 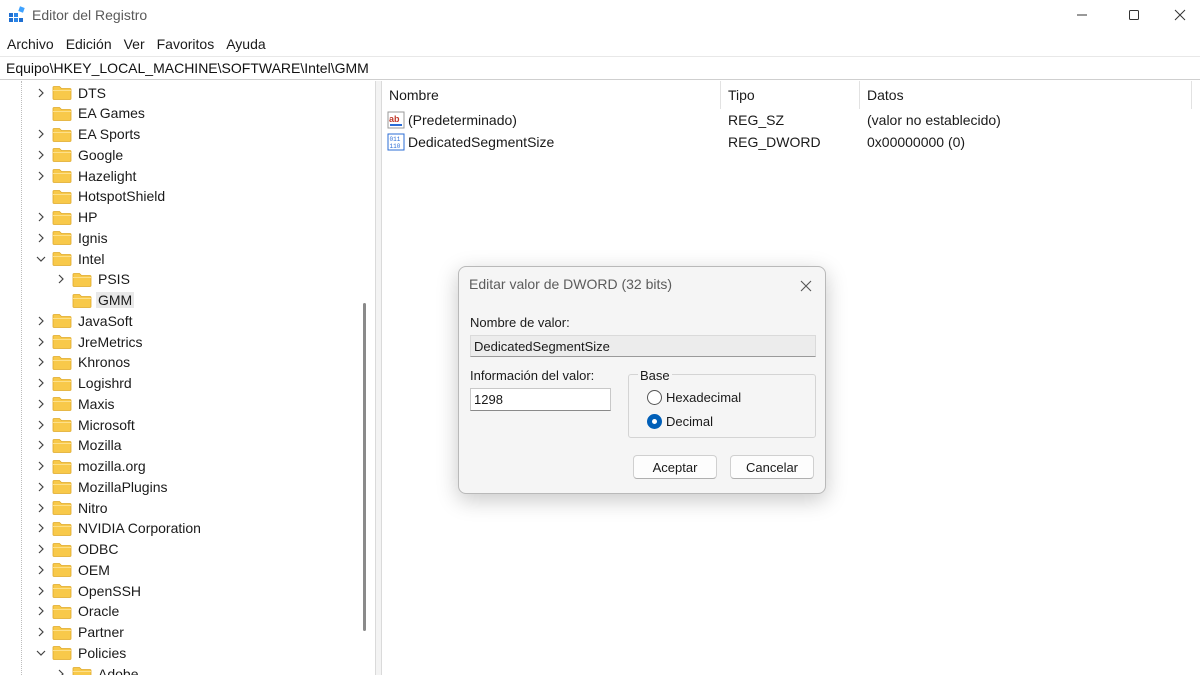 I want to click on tree-item-gmm: GMM, so click(x=94, y=300).